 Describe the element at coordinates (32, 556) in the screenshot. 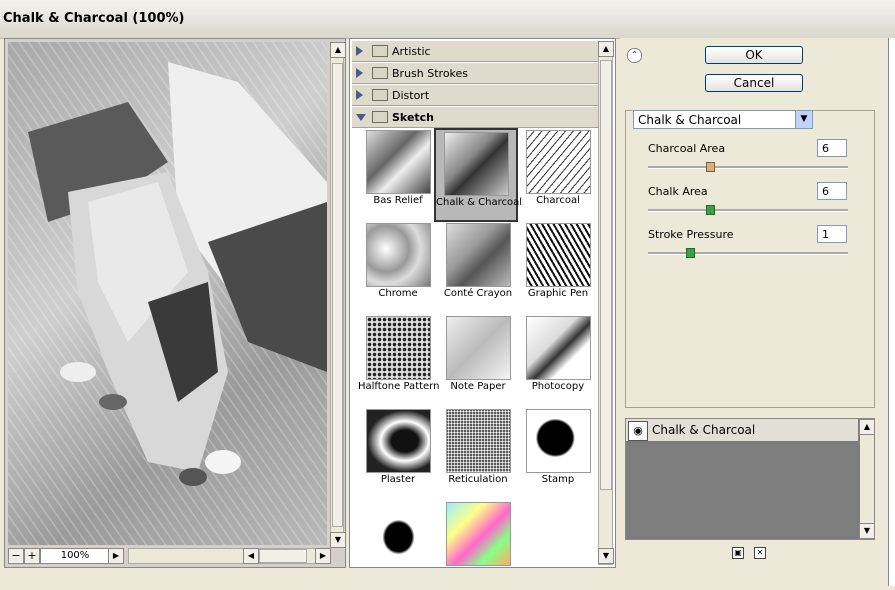

I see `zoom-in-button: +` at that location.